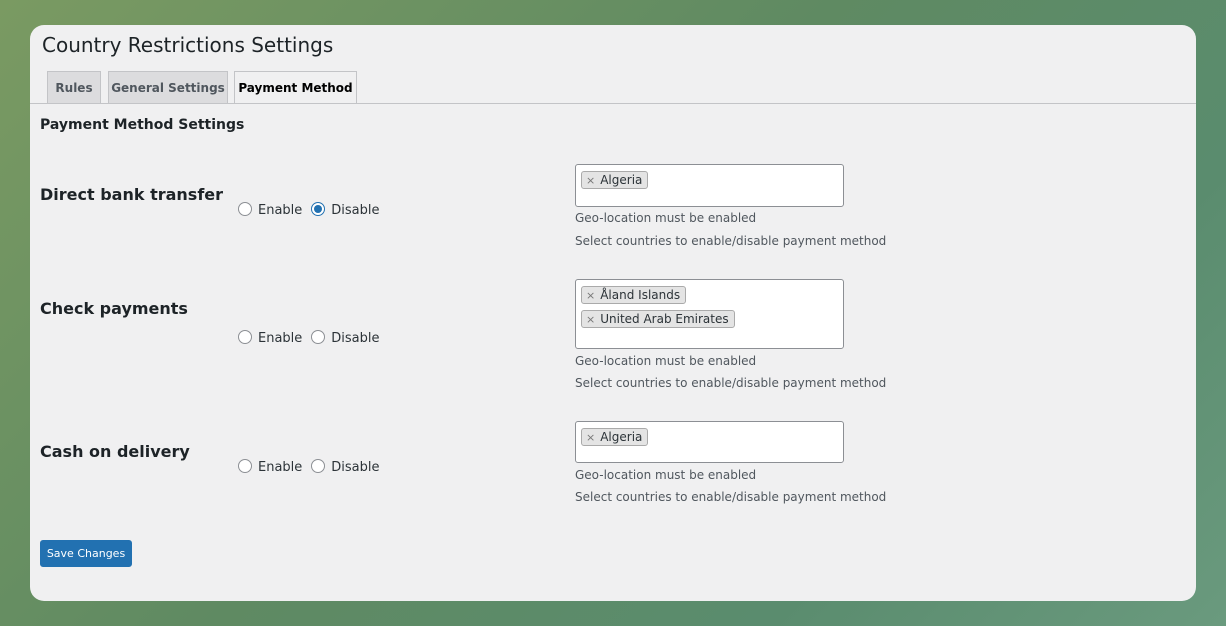 The image size is (1226, 626). I want to click on method-label-check-payments: Check payments, so click(114, 308).